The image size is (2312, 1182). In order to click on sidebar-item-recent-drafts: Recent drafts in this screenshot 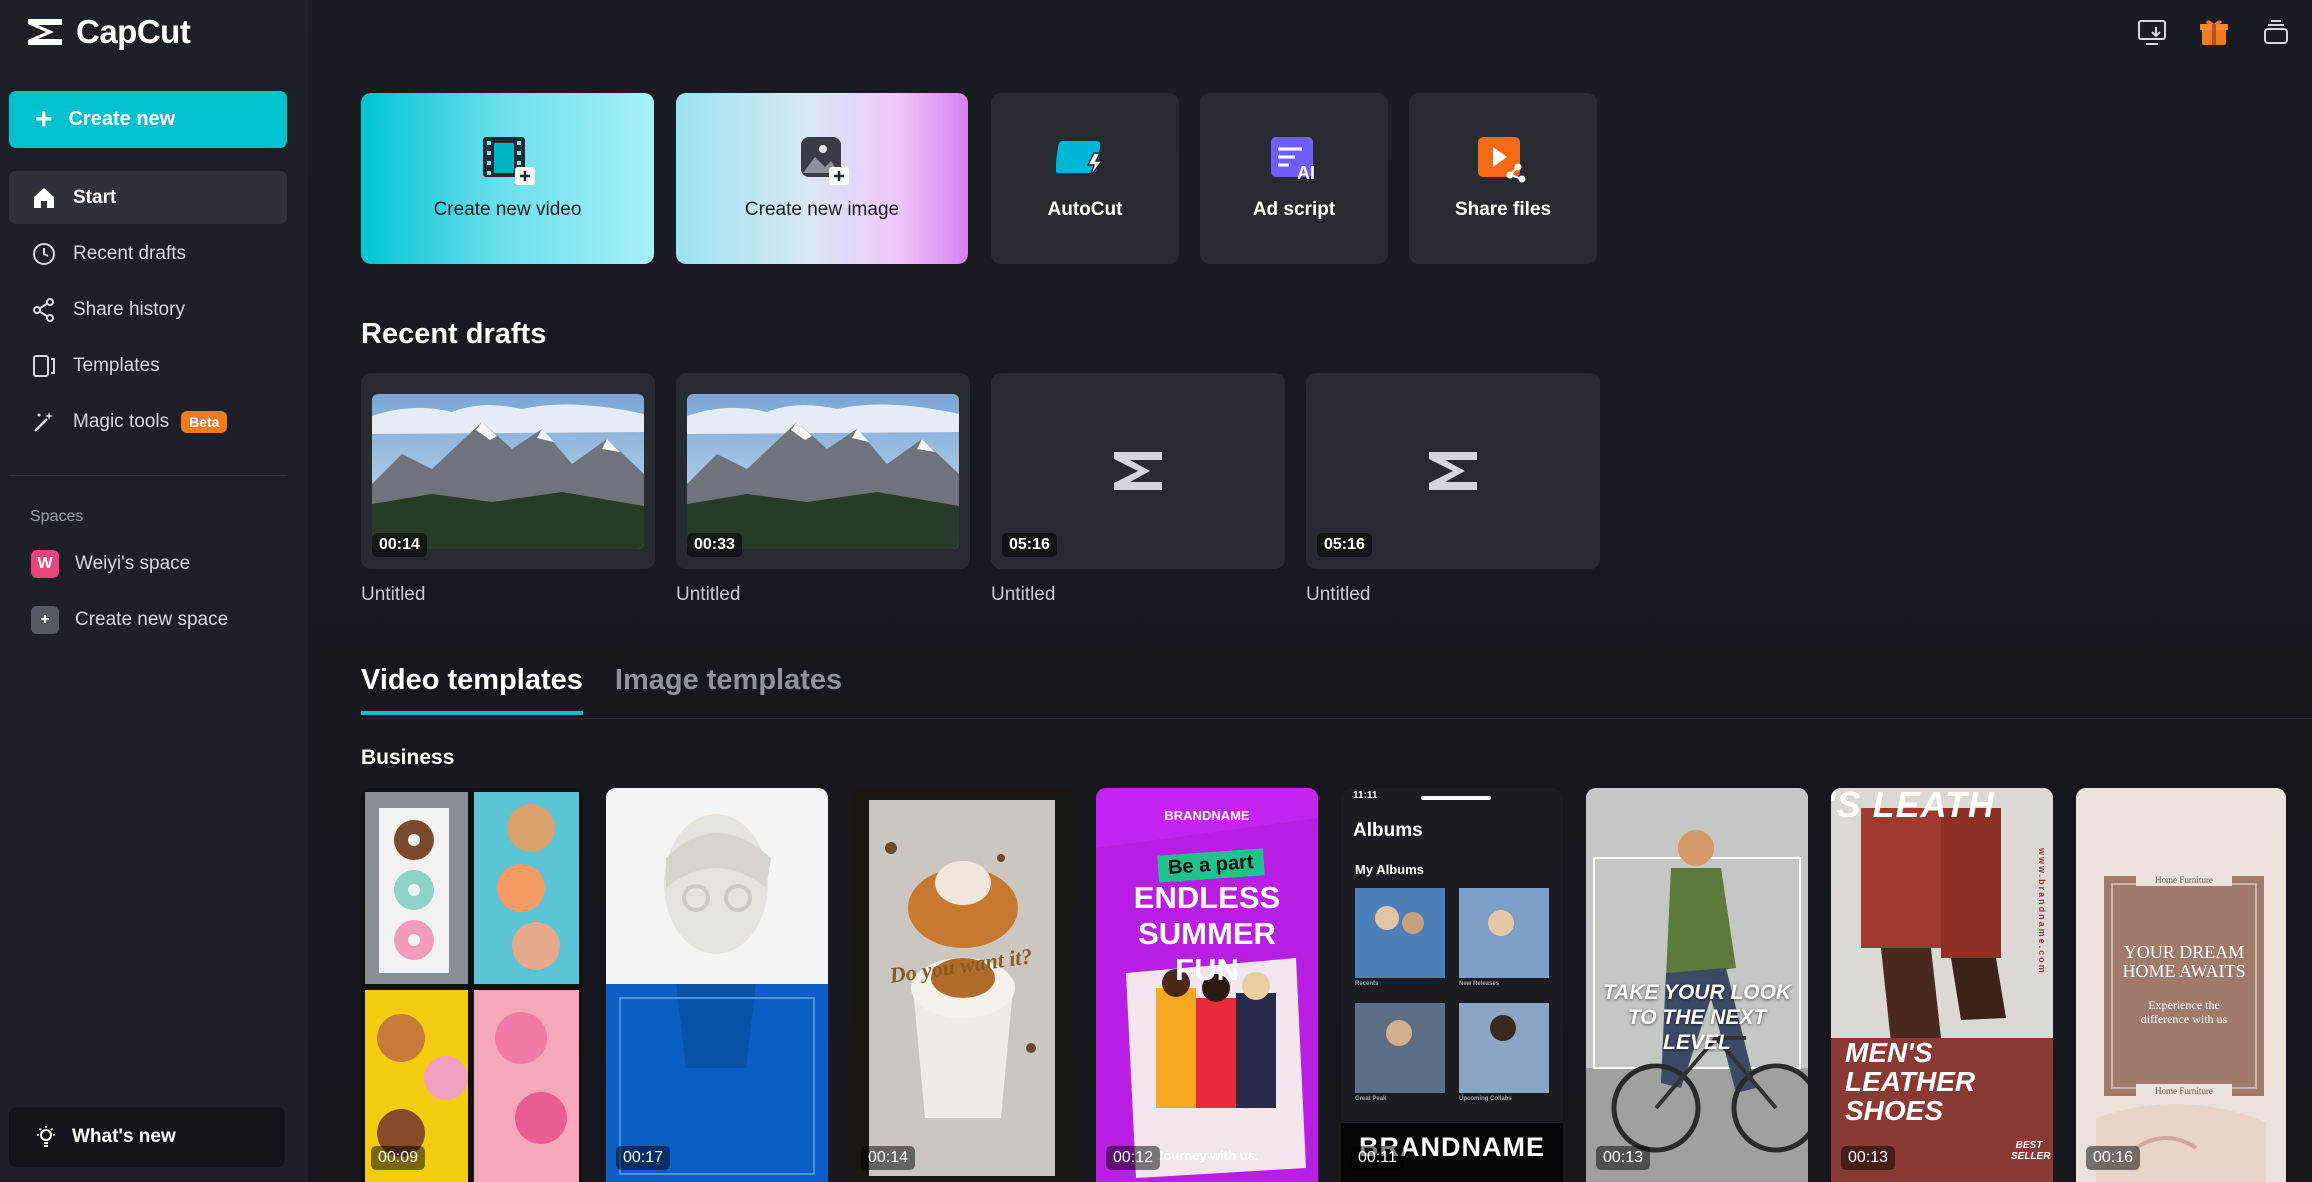, I will do `click(148, 253)`.